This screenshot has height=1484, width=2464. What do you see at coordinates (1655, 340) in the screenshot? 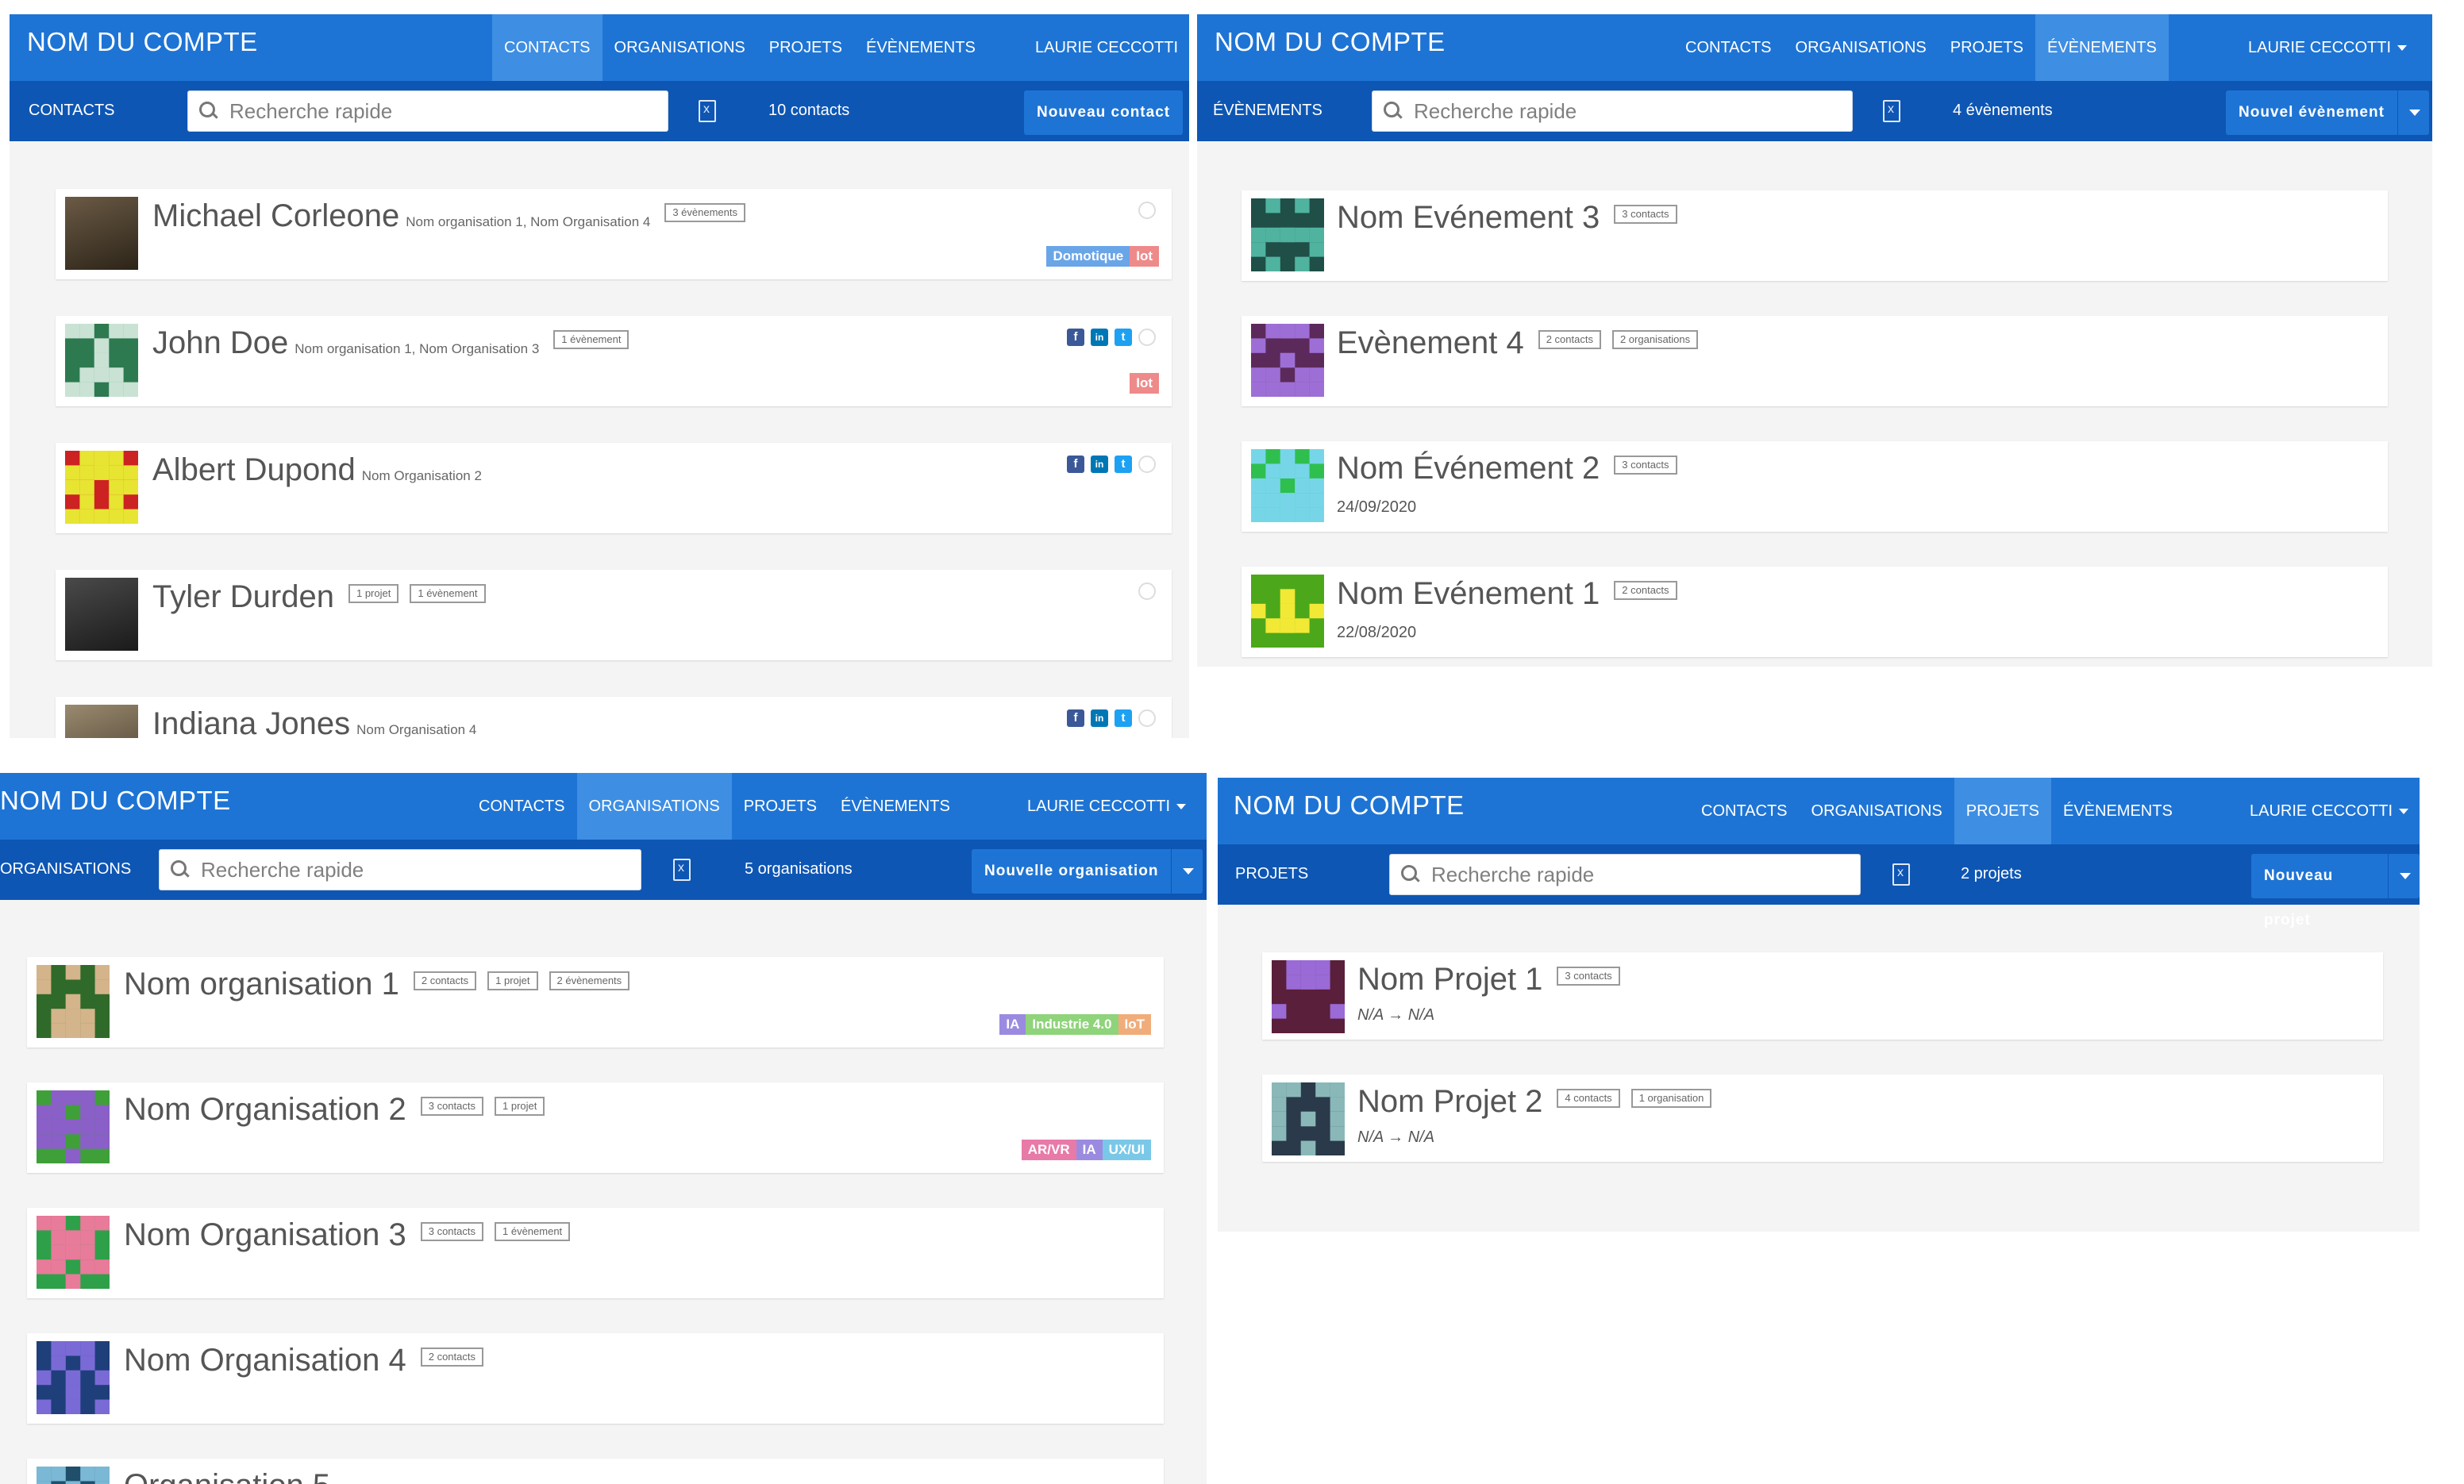
I see `count-badge: 2 organisations` at bounding box center [1655, 340].